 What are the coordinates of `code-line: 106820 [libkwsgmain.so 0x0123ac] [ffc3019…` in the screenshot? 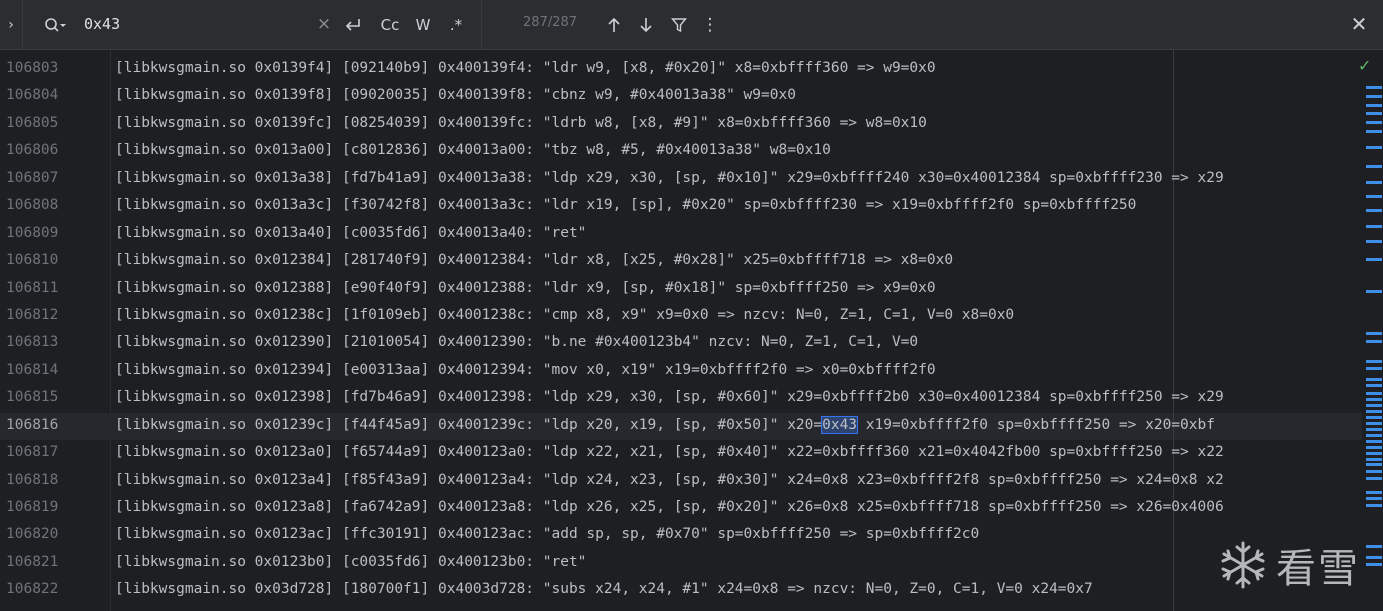 It's located at (681, 534).